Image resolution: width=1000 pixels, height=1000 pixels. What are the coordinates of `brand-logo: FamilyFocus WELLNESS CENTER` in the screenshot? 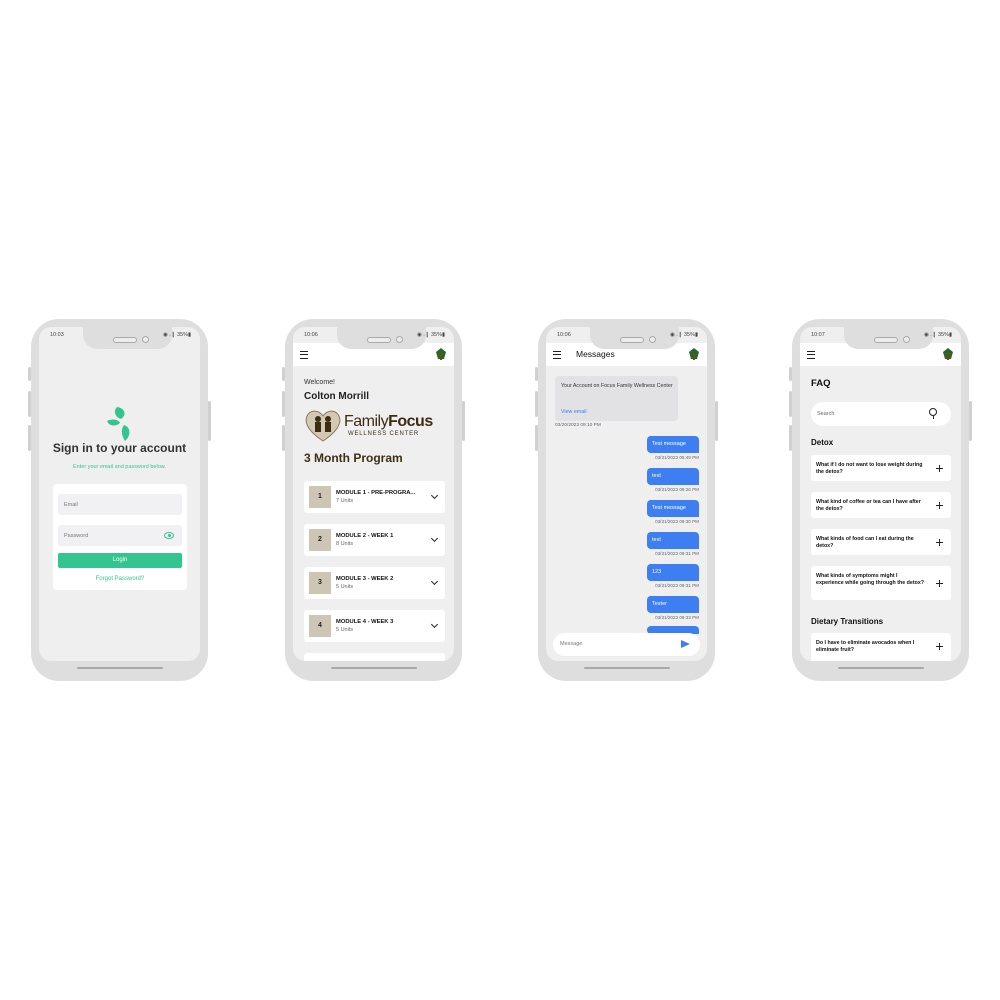 It's located at (376, 425).